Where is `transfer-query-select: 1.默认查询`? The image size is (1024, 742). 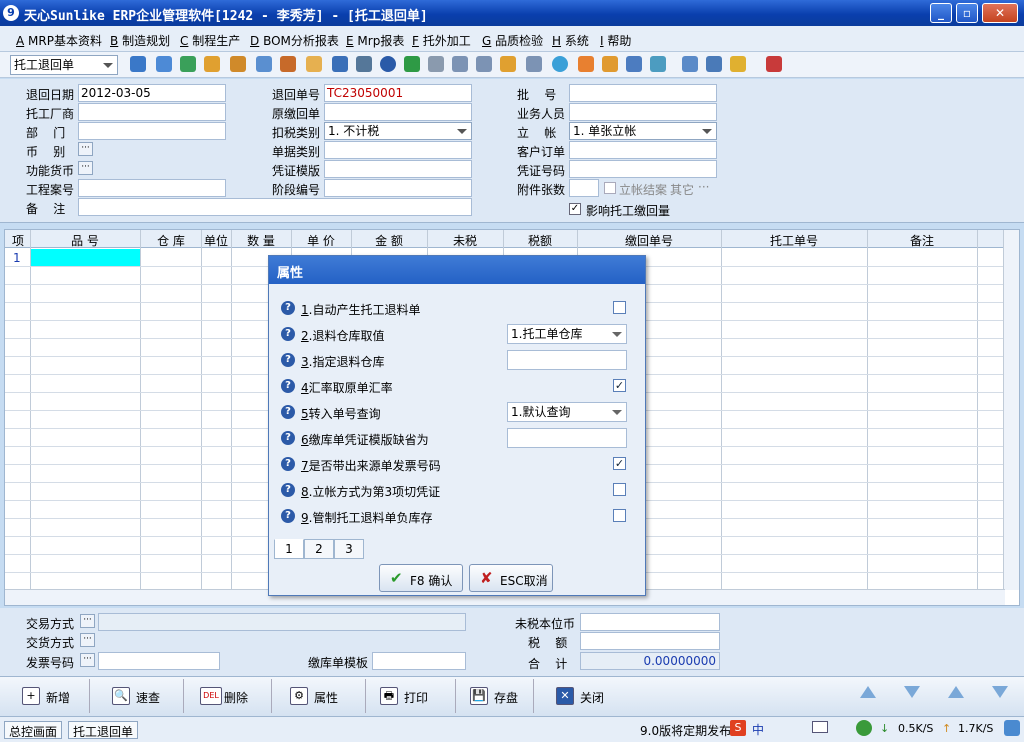
transfer-query-select: 1.默认查询 is located at coordinates (567, 412).